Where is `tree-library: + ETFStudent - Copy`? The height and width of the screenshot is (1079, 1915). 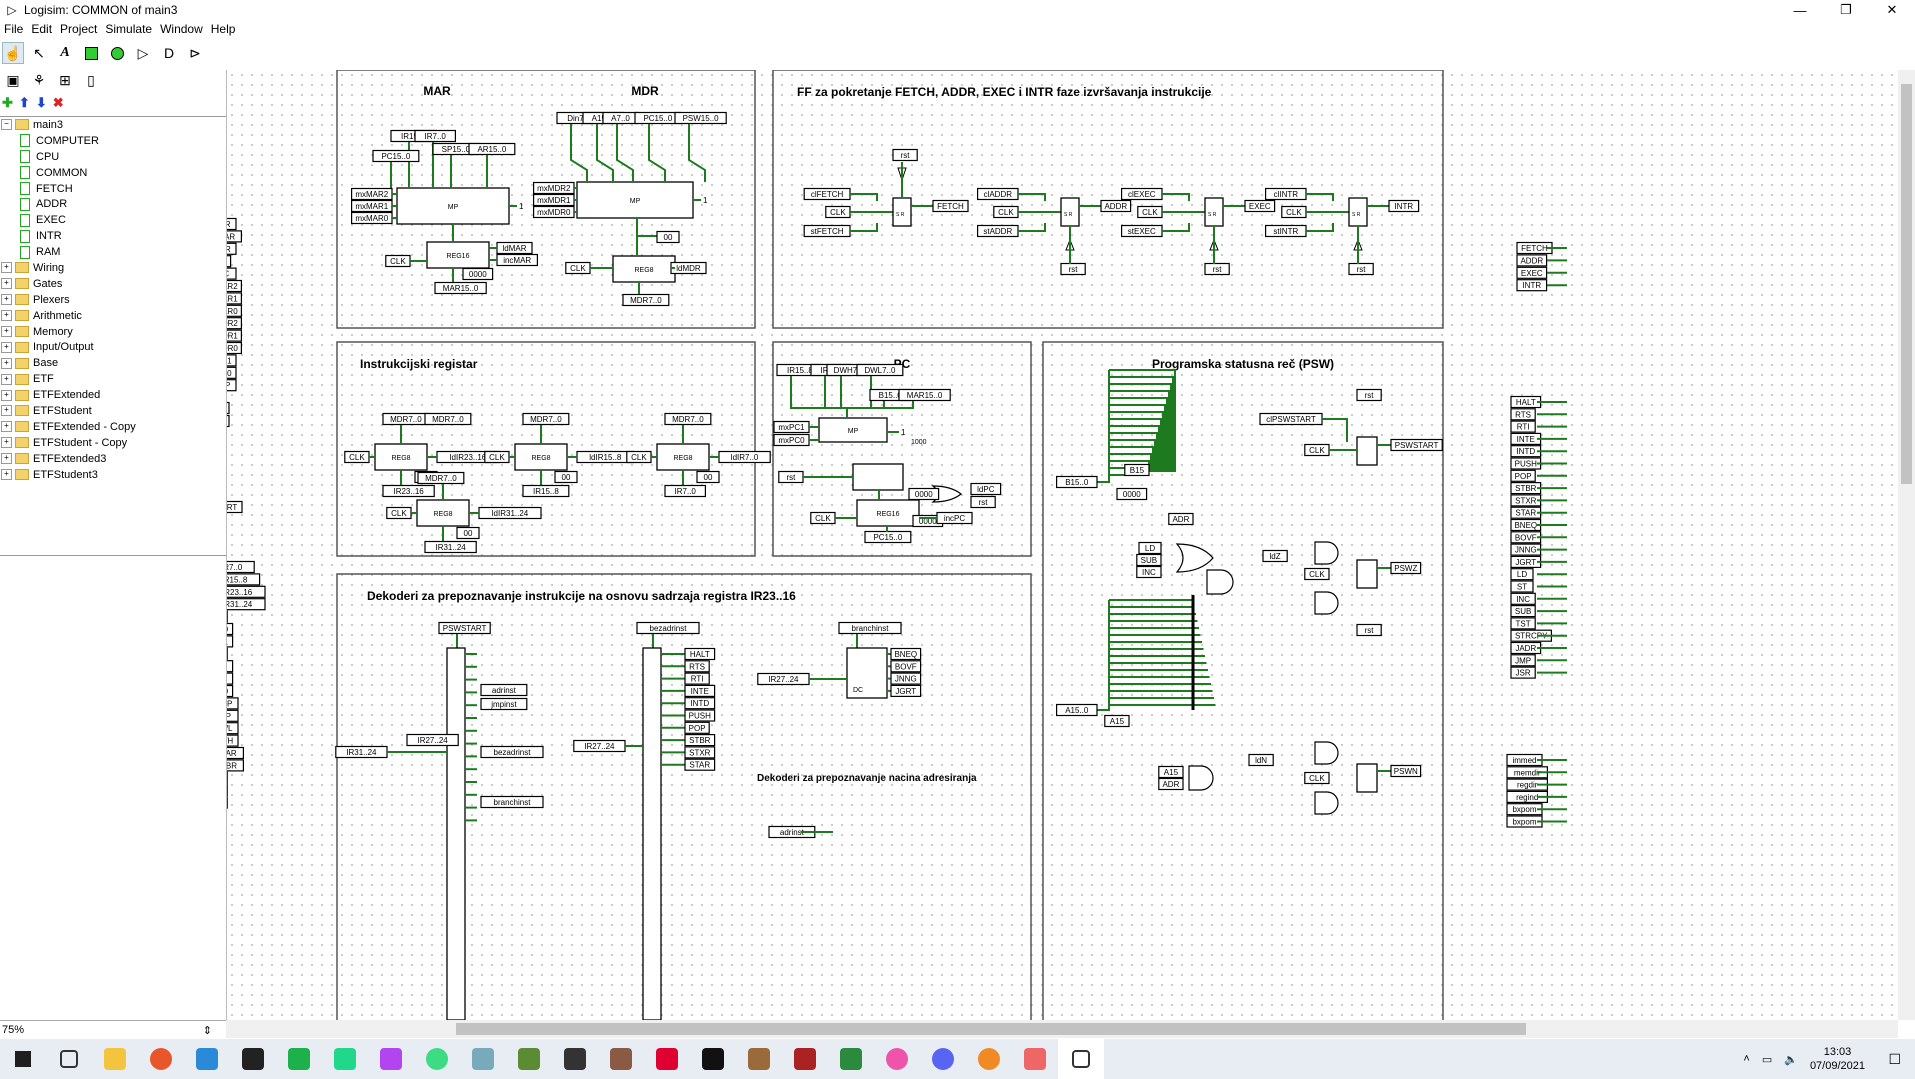
tree-library: + ETFStudent - Copy is located at coordinates (113, 443).